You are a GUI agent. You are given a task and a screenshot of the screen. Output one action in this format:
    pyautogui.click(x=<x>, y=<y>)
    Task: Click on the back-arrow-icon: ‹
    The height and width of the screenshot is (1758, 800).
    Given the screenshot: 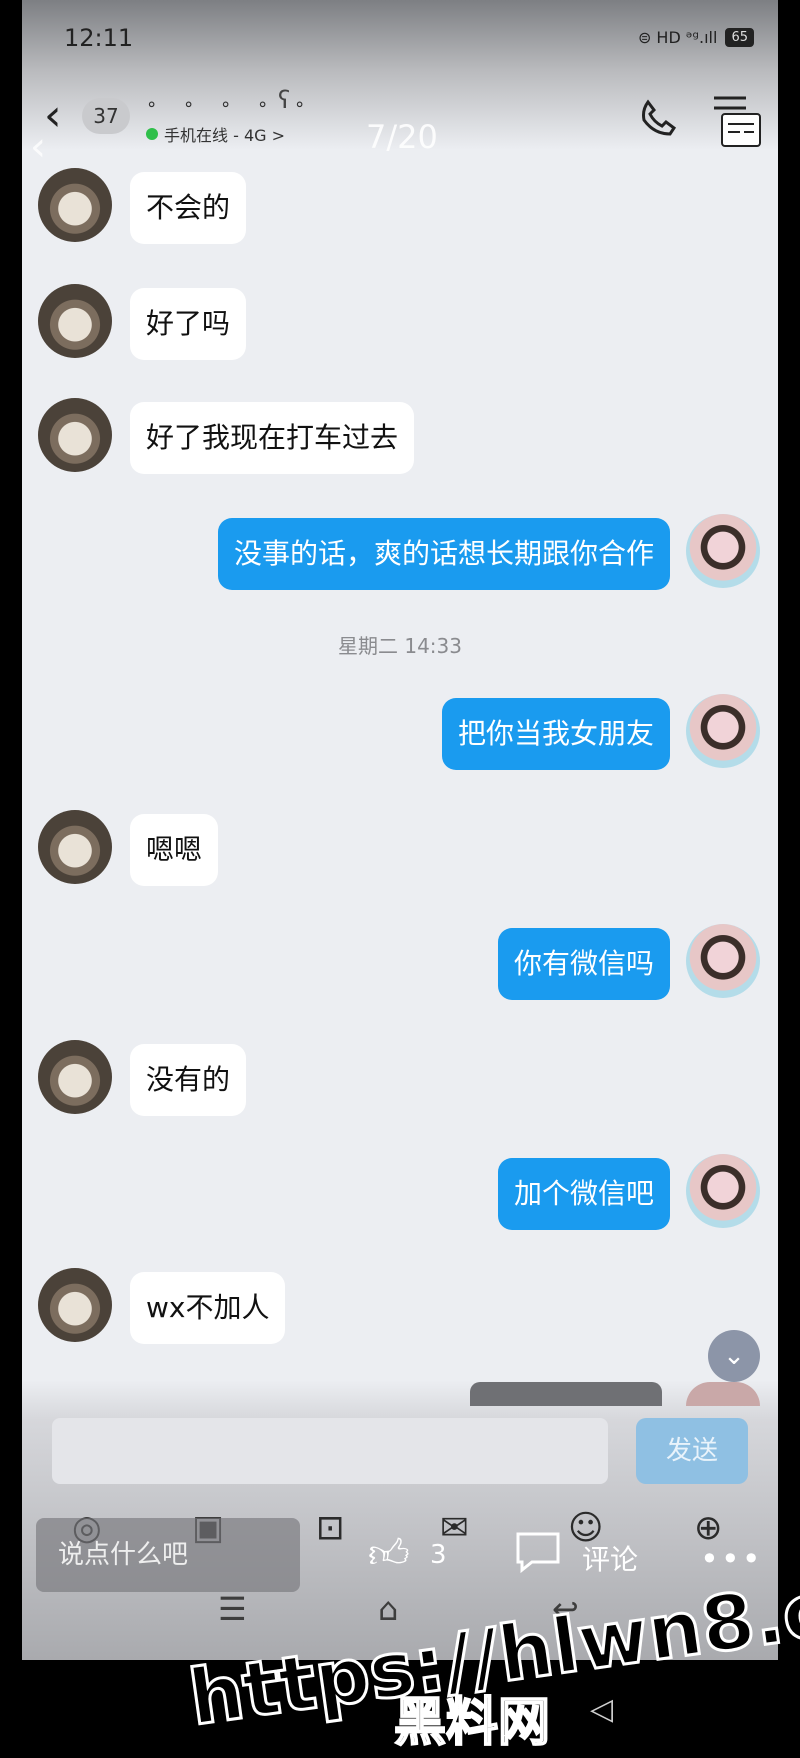 What is the action you would take?
    pyautogui.click(x=53, y=115)
    